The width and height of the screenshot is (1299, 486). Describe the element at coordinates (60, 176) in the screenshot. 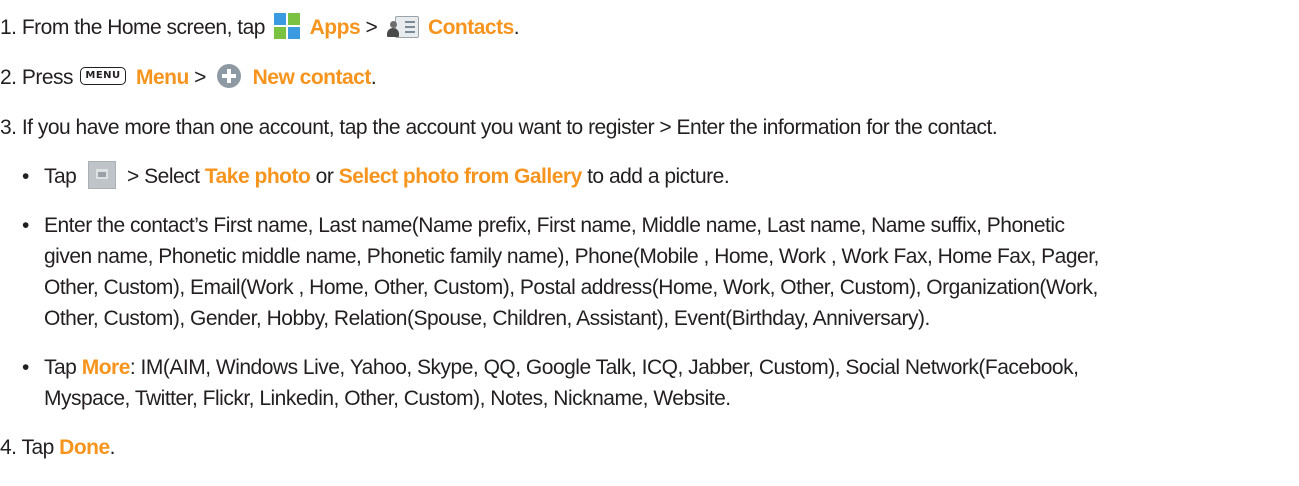

I see `bullet-tap: Tap` at that location.